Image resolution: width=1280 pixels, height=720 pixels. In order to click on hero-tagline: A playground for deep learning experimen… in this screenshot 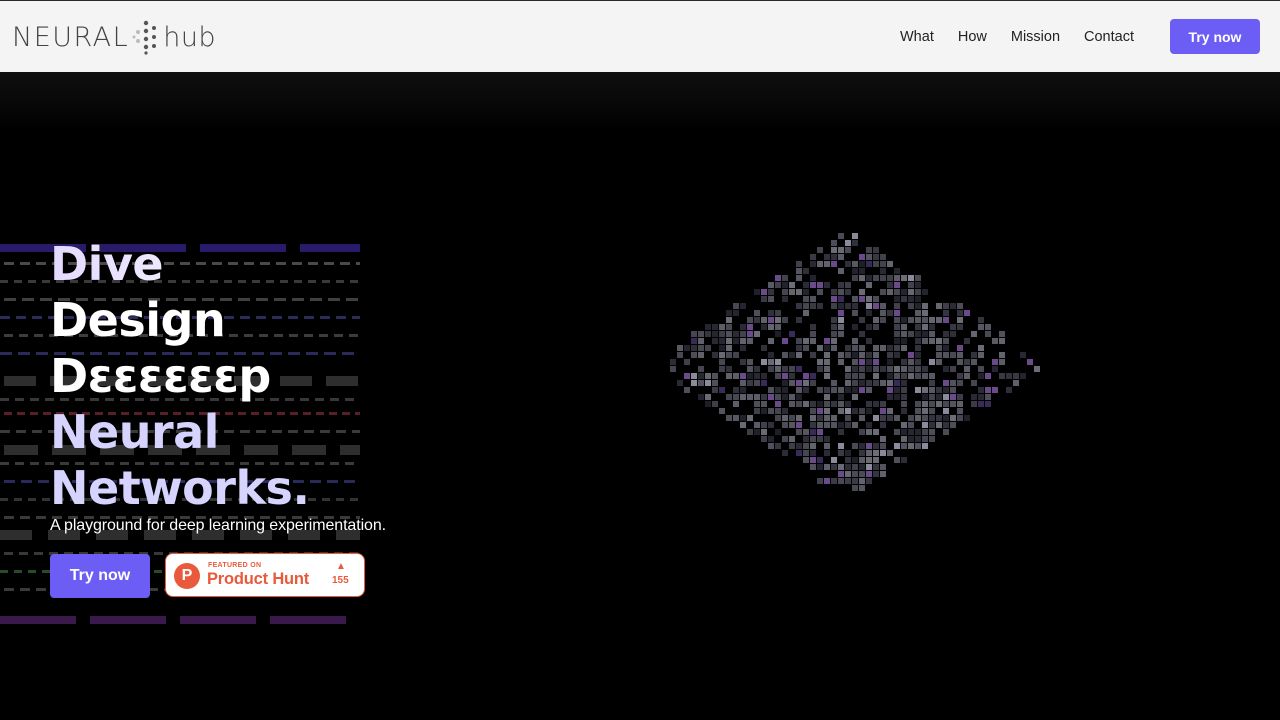, I will do `click(218, 525)`.